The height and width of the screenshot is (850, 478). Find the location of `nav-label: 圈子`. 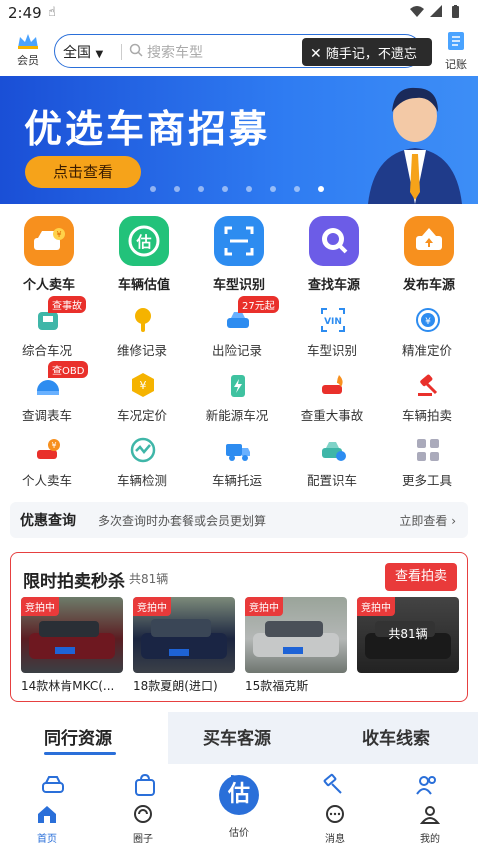

nav-label: 圈子 is located at coordinates (143, 839).